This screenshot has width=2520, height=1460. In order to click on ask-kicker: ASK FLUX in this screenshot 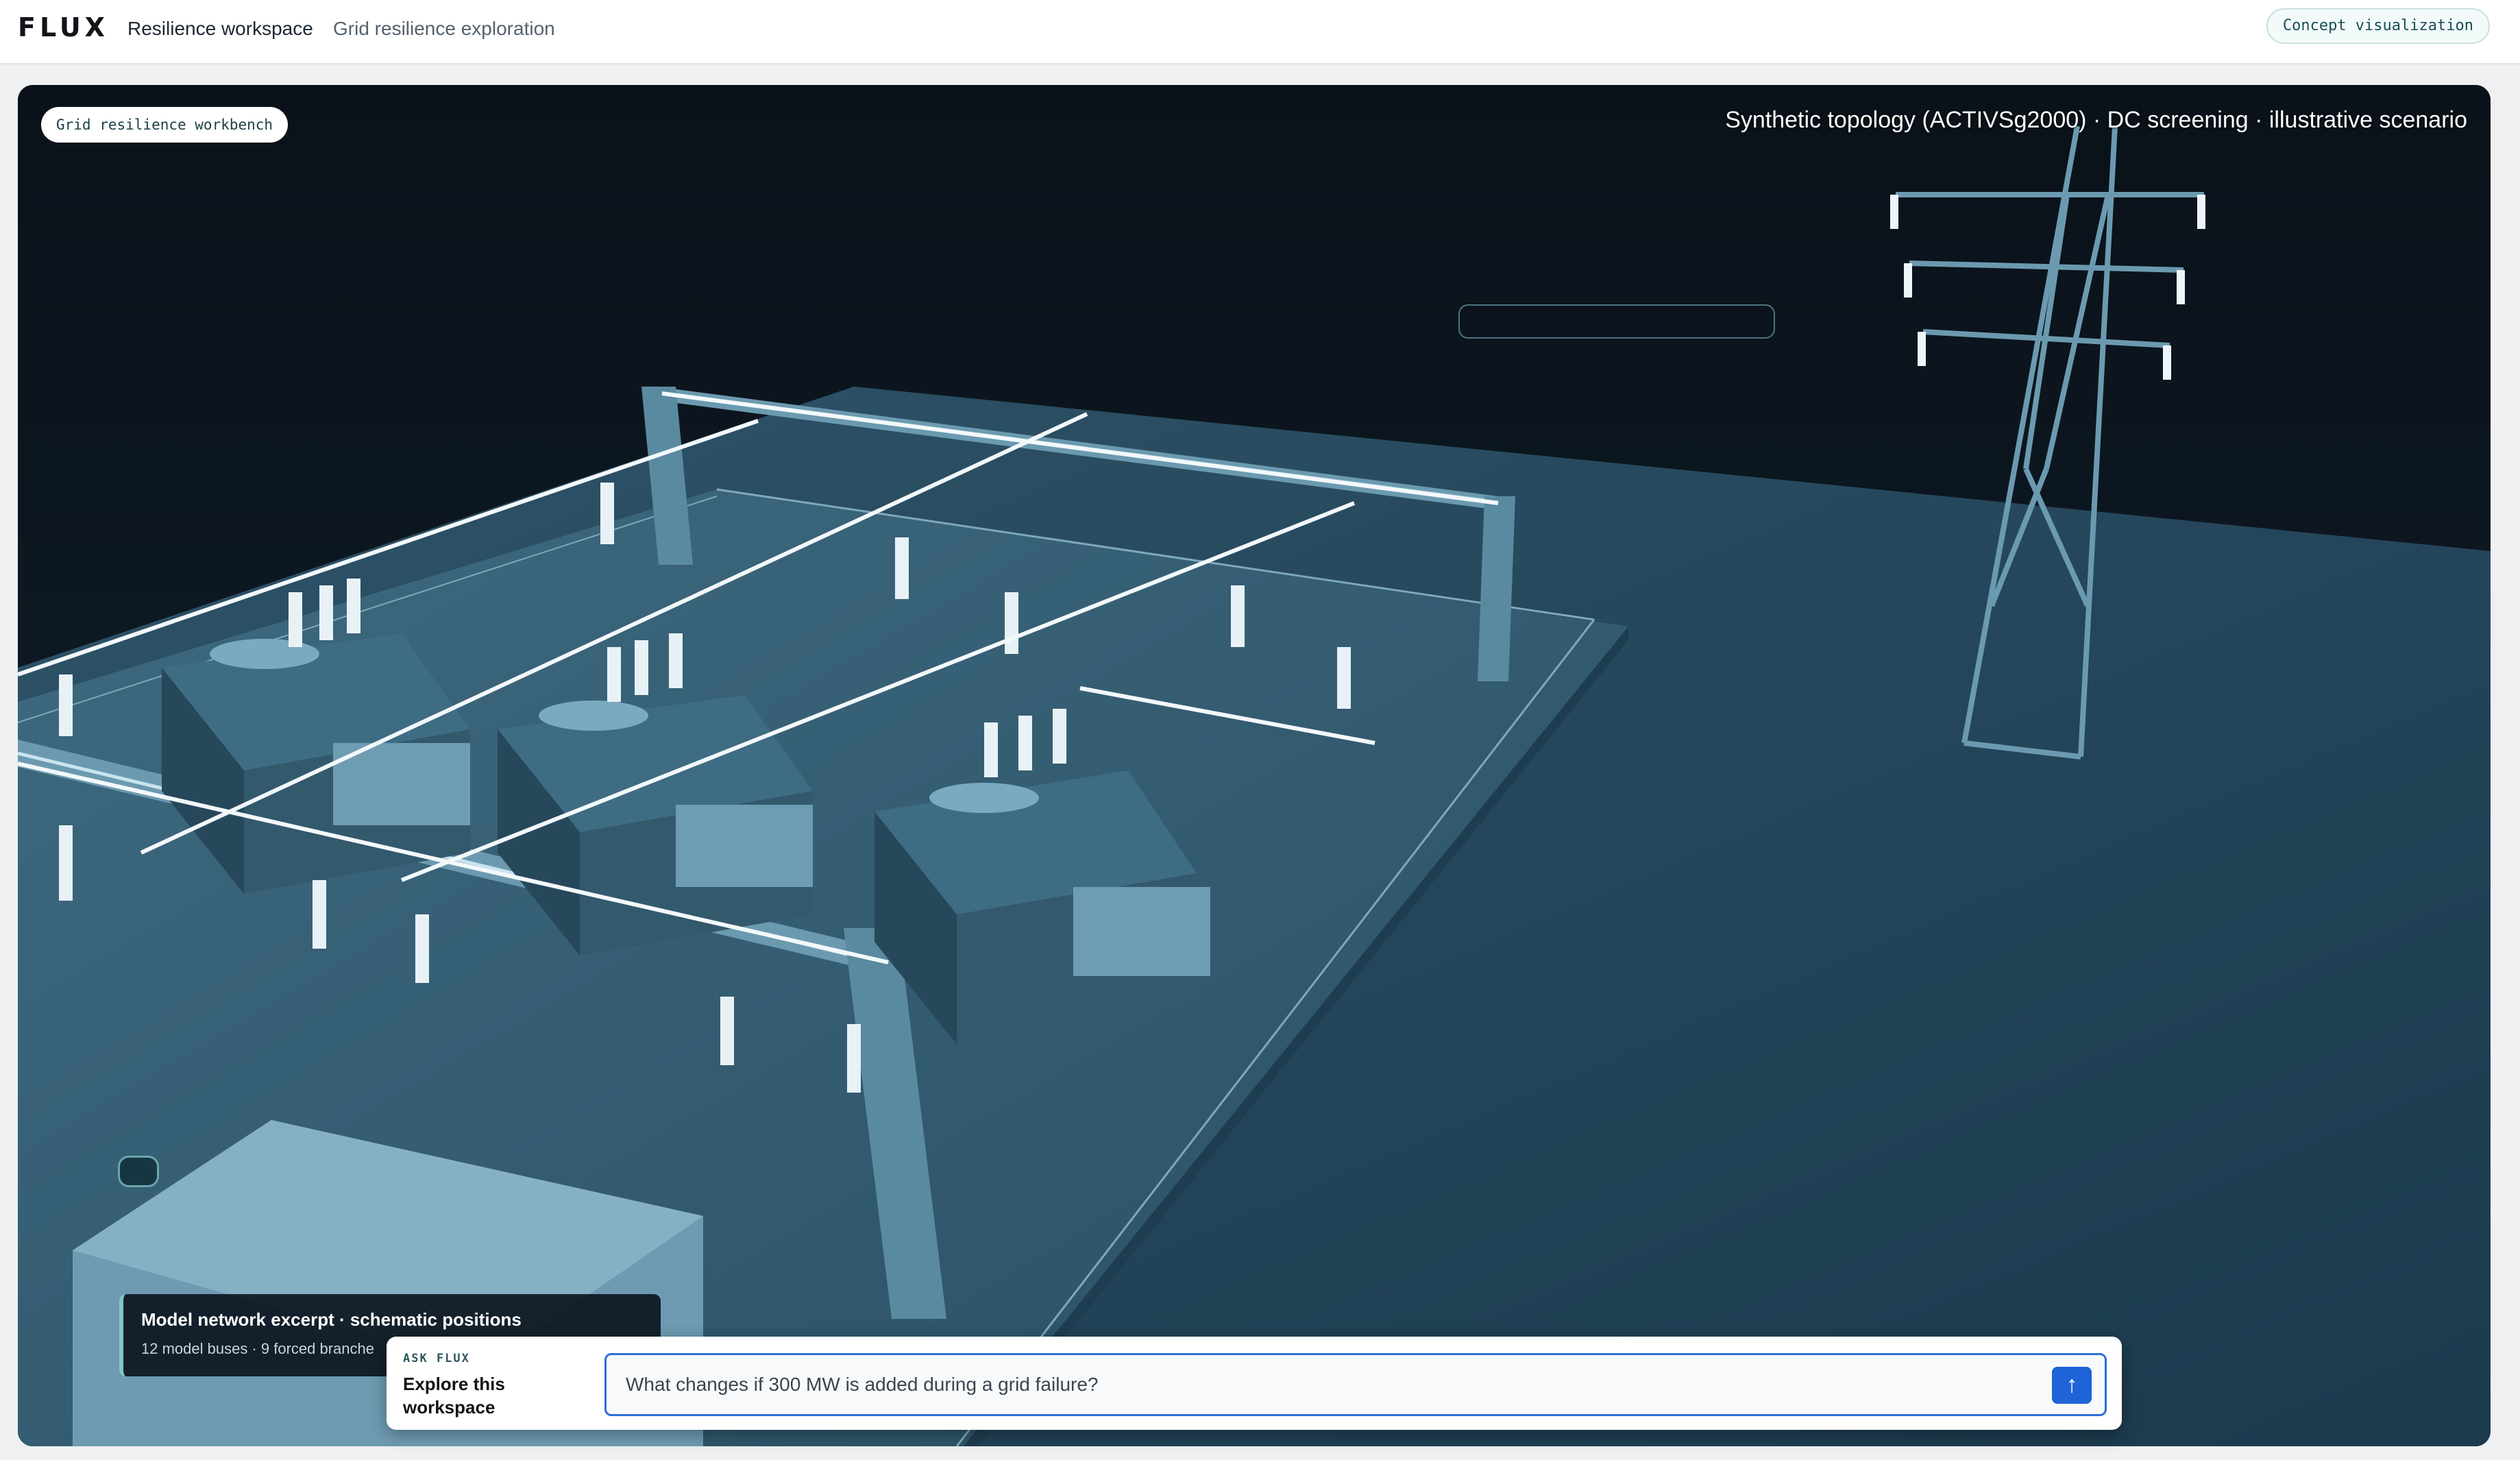, I will do `click(436, 1358)`.